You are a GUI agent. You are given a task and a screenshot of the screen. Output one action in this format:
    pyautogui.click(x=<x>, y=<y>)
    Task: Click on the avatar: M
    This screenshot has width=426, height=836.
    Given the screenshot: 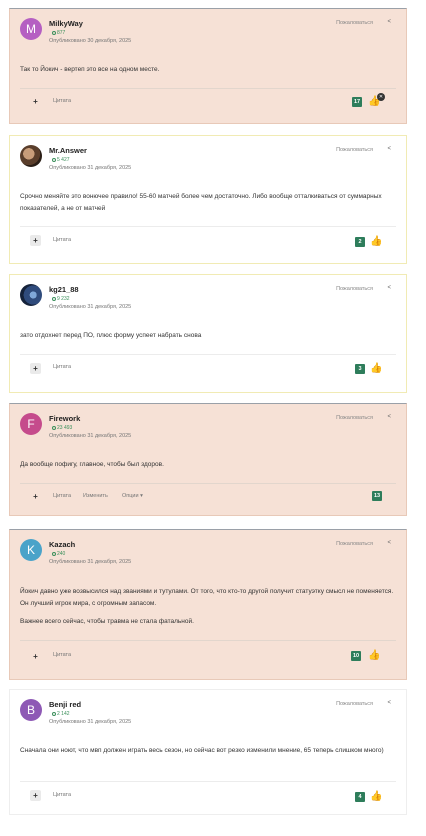 What is the action you would take?
    pyautogui.click(x=31, y=29)
    